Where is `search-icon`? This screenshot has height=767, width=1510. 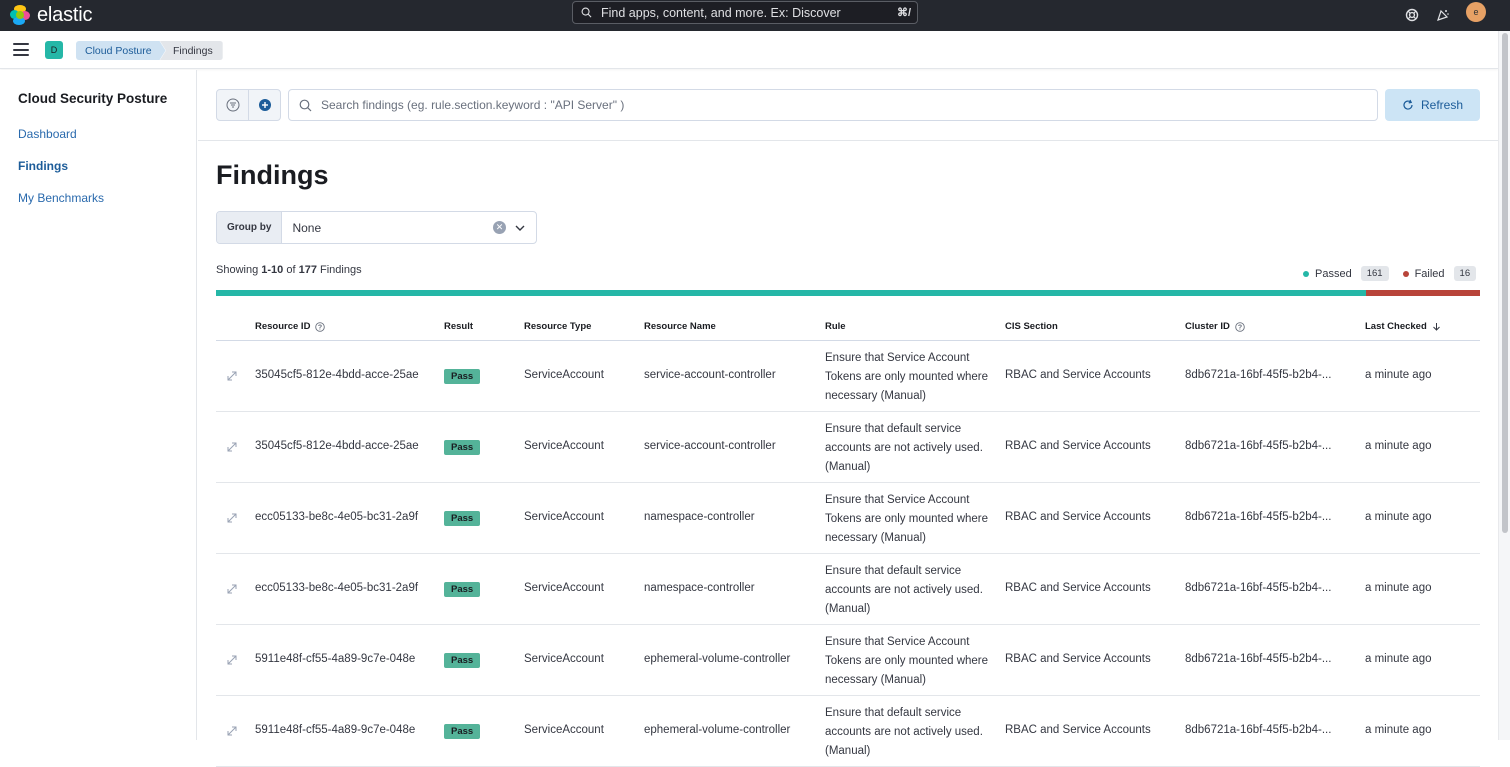 search-icon is located at coordinates (305, 105).